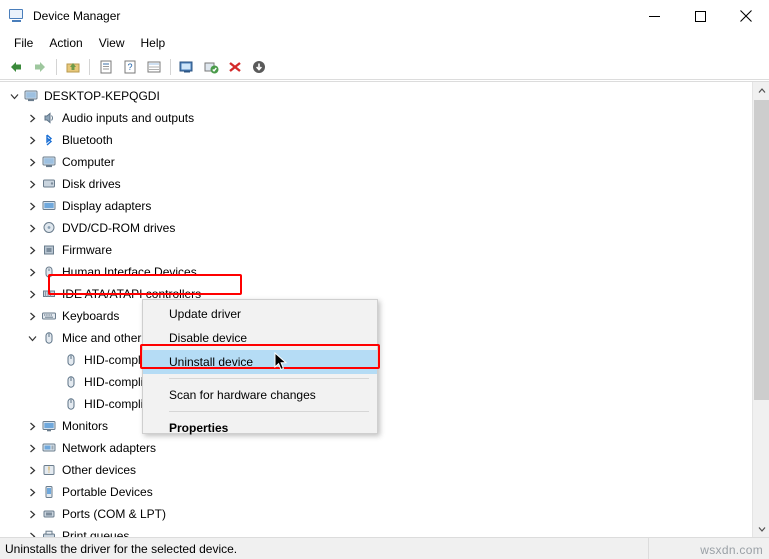 Image resolution: width=769 pixels, height=559 pixels. I want to click on sidebar-item-human-interface-devices: Human Interface Devices, so click(376, 272).